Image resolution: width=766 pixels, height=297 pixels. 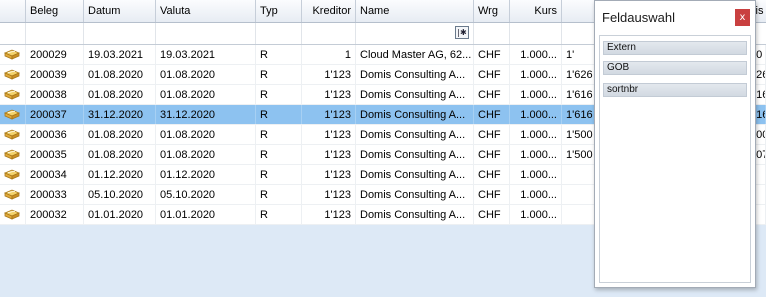 What do you see at coordinates (492, 11) in the screenshot?
I see `header-wrg: Wrg` at bounding box center [492, 11].